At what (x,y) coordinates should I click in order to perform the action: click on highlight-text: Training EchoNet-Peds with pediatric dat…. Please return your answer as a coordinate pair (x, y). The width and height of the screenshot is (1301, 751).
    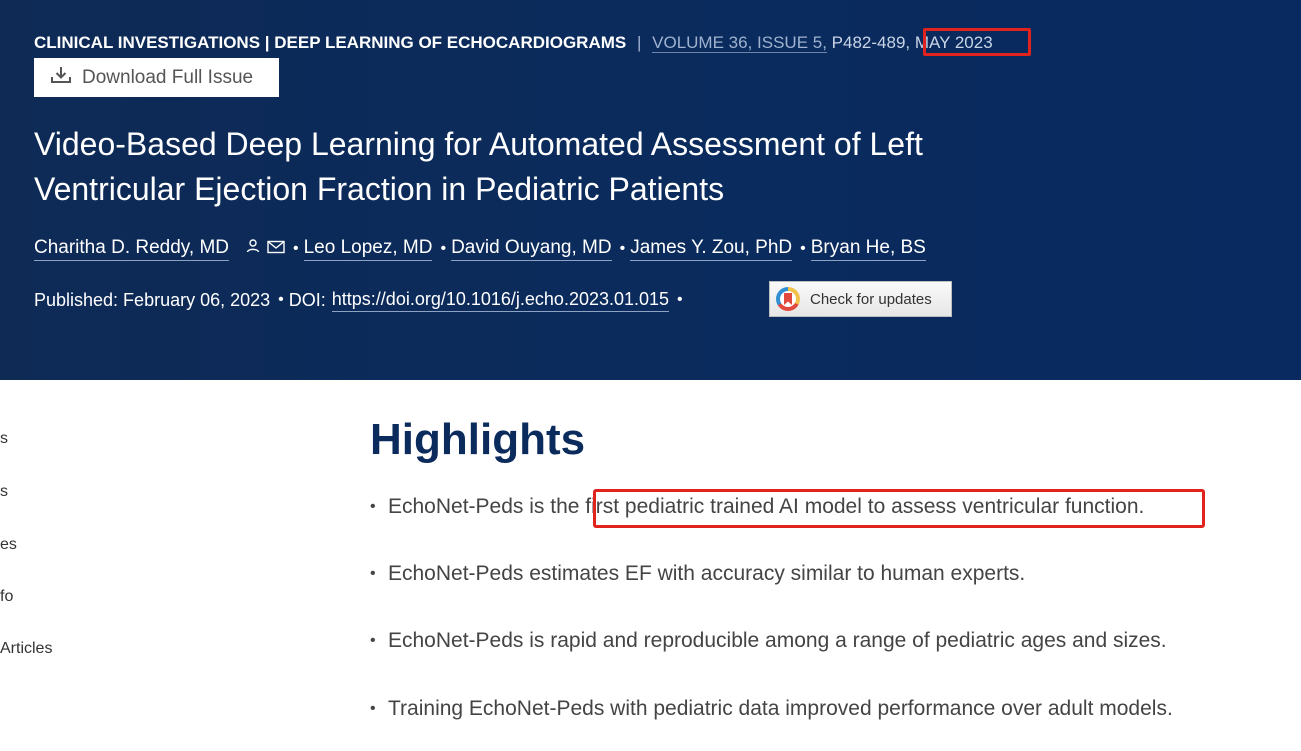
    Looking at the image, I should click on (780, 708).